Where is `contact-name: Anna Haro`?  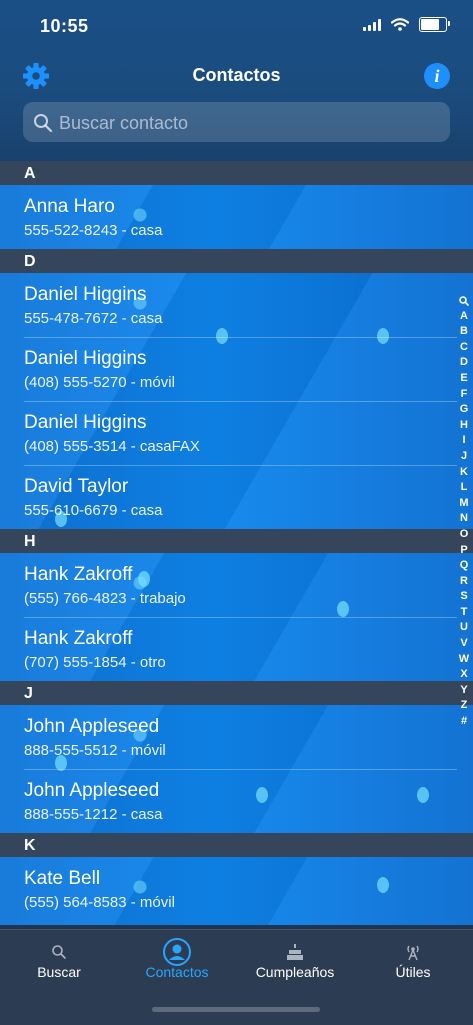
contact-name: Anna Haro is located at coordinates (69, 206).